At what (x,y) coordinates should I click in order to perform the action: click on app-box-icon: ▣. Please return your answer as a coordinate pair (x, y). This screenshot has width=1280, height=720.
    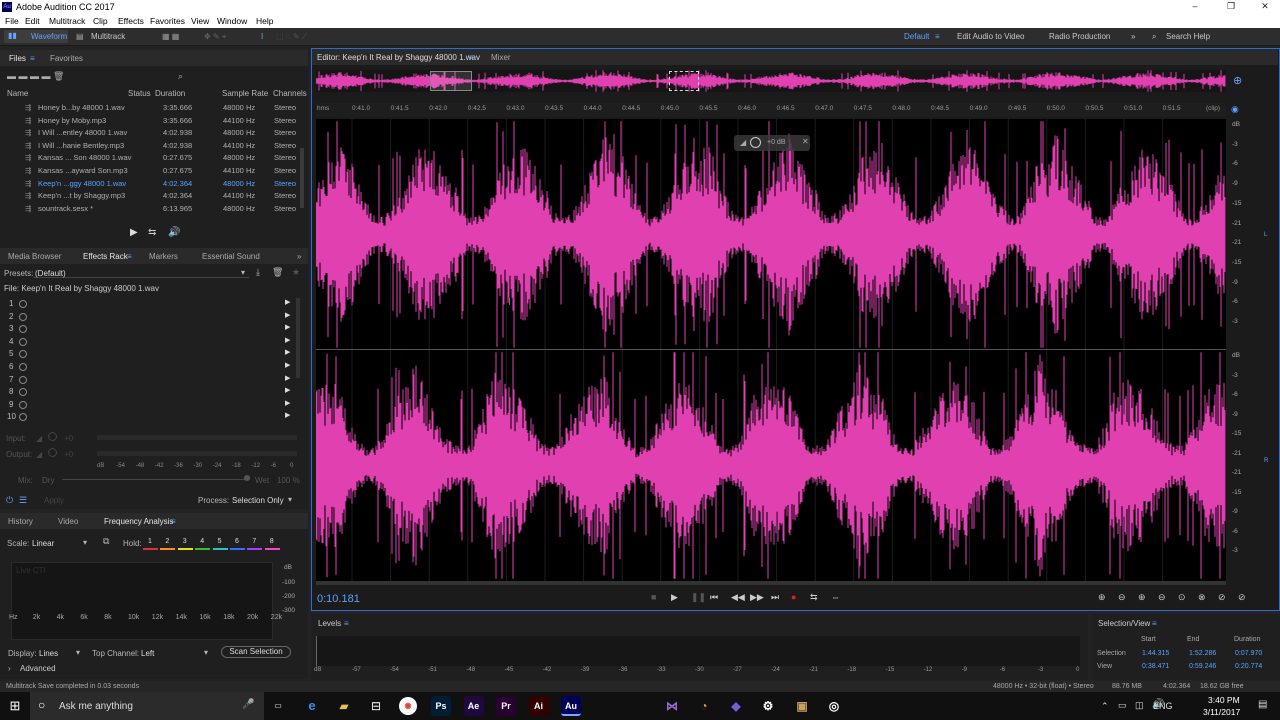
    Looking at the image, I should click on (802, 706).